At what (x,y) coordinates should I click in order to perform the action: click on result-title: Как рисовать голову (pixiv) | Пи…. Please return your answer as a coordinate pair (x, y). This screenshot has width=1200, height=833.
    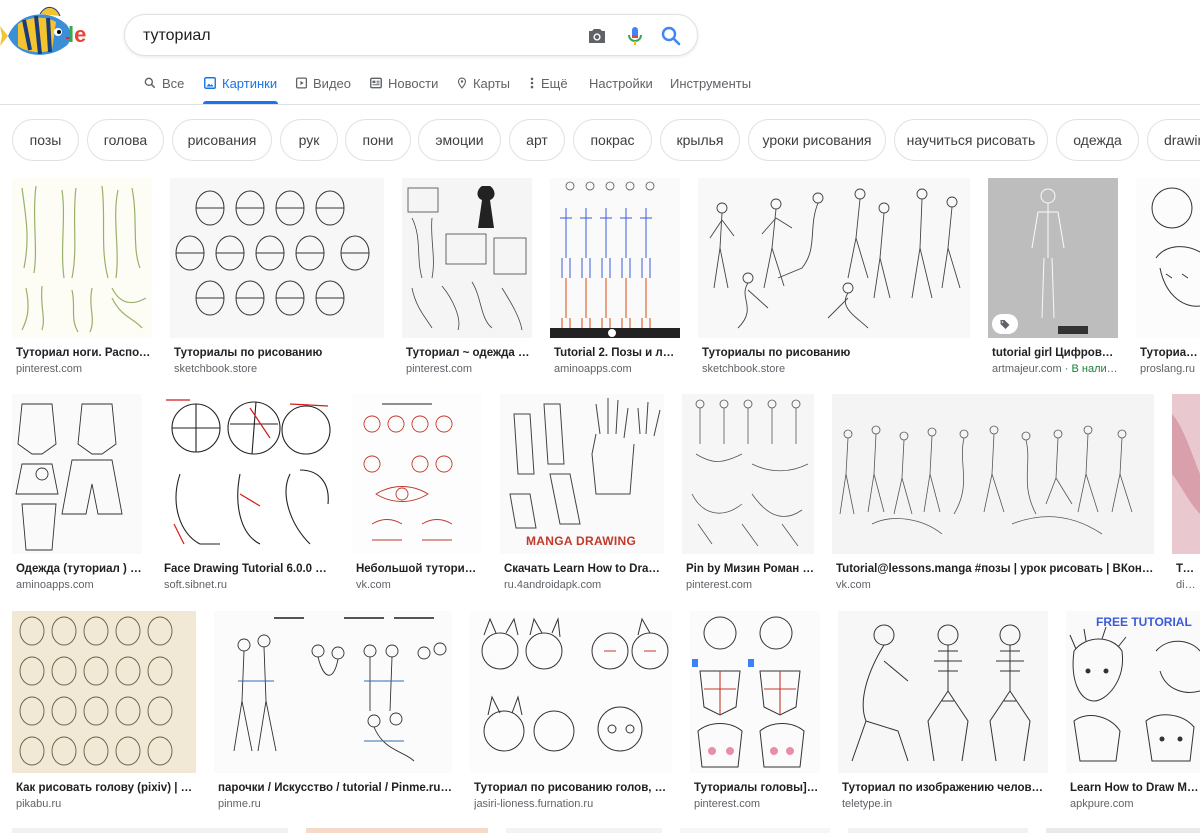
    Looking at the image, I should click on (106, 788).